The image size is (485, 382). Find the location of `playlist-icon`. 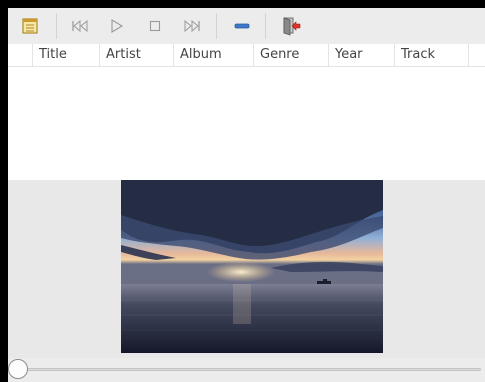

playlist-icon is located at coordinates (30, 26).